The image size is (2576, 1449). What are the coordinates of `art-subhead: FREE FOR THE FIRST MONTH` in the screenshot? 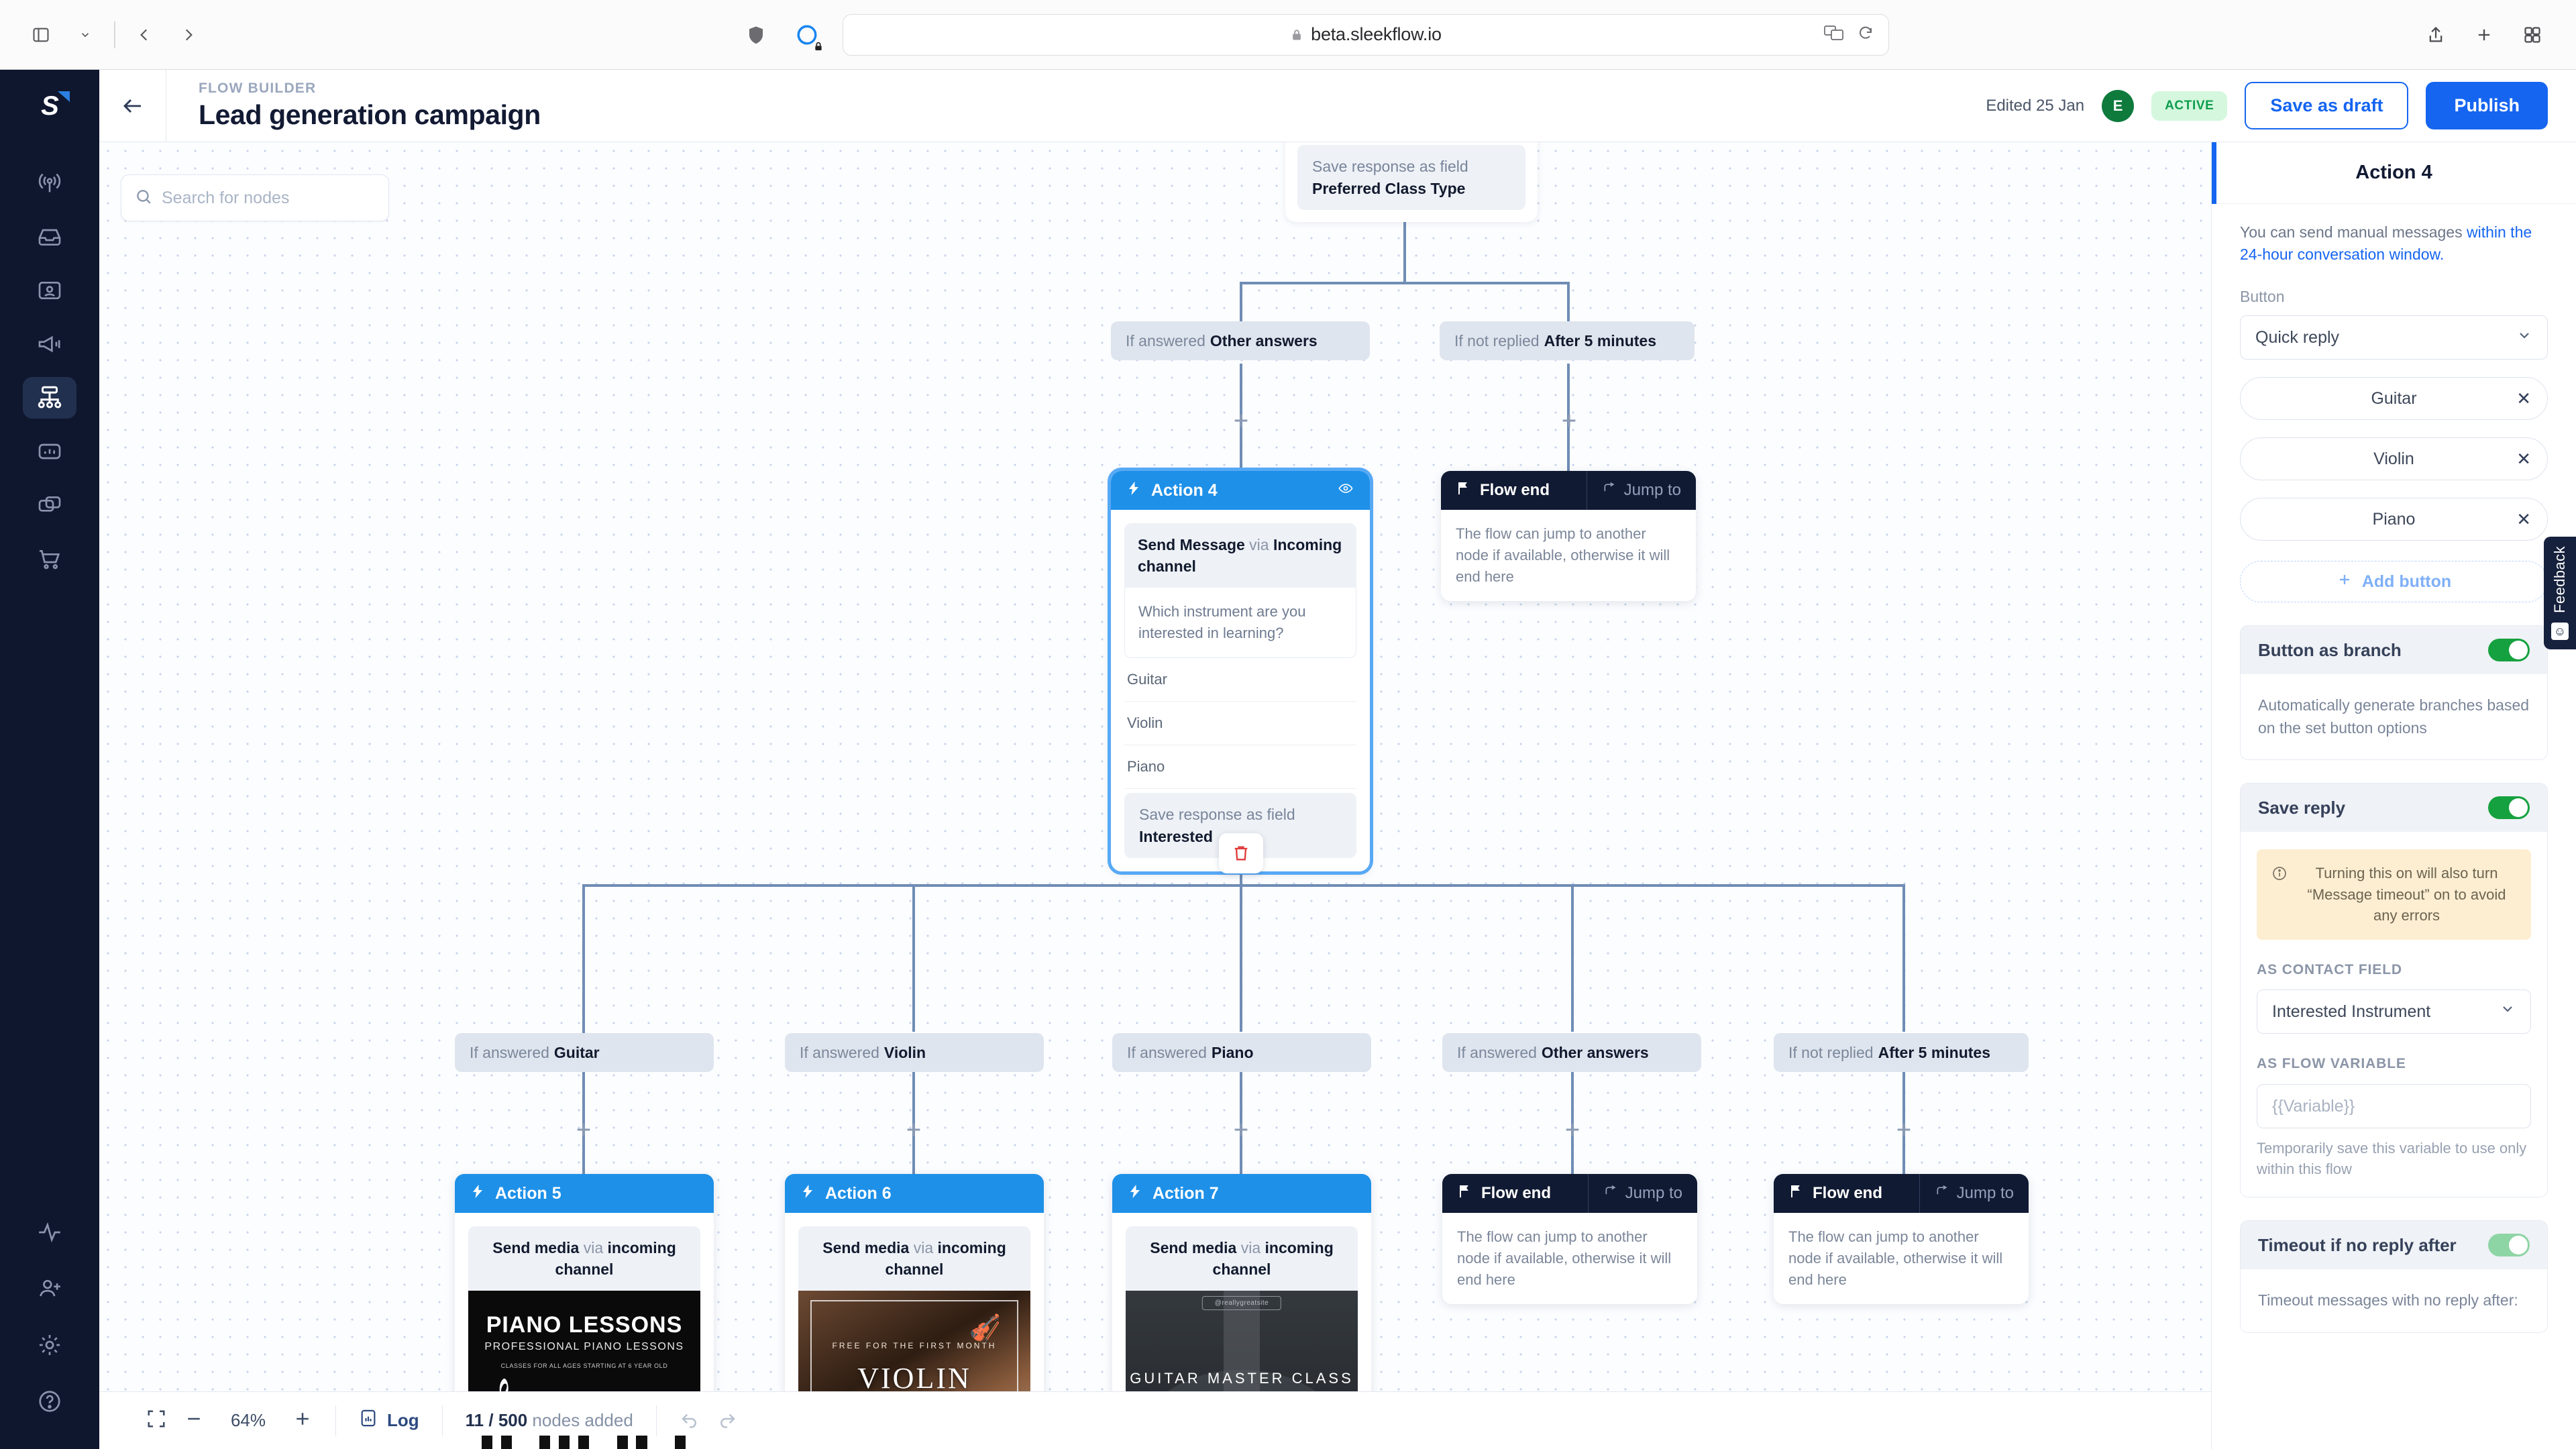 It's located at (914, 1346).